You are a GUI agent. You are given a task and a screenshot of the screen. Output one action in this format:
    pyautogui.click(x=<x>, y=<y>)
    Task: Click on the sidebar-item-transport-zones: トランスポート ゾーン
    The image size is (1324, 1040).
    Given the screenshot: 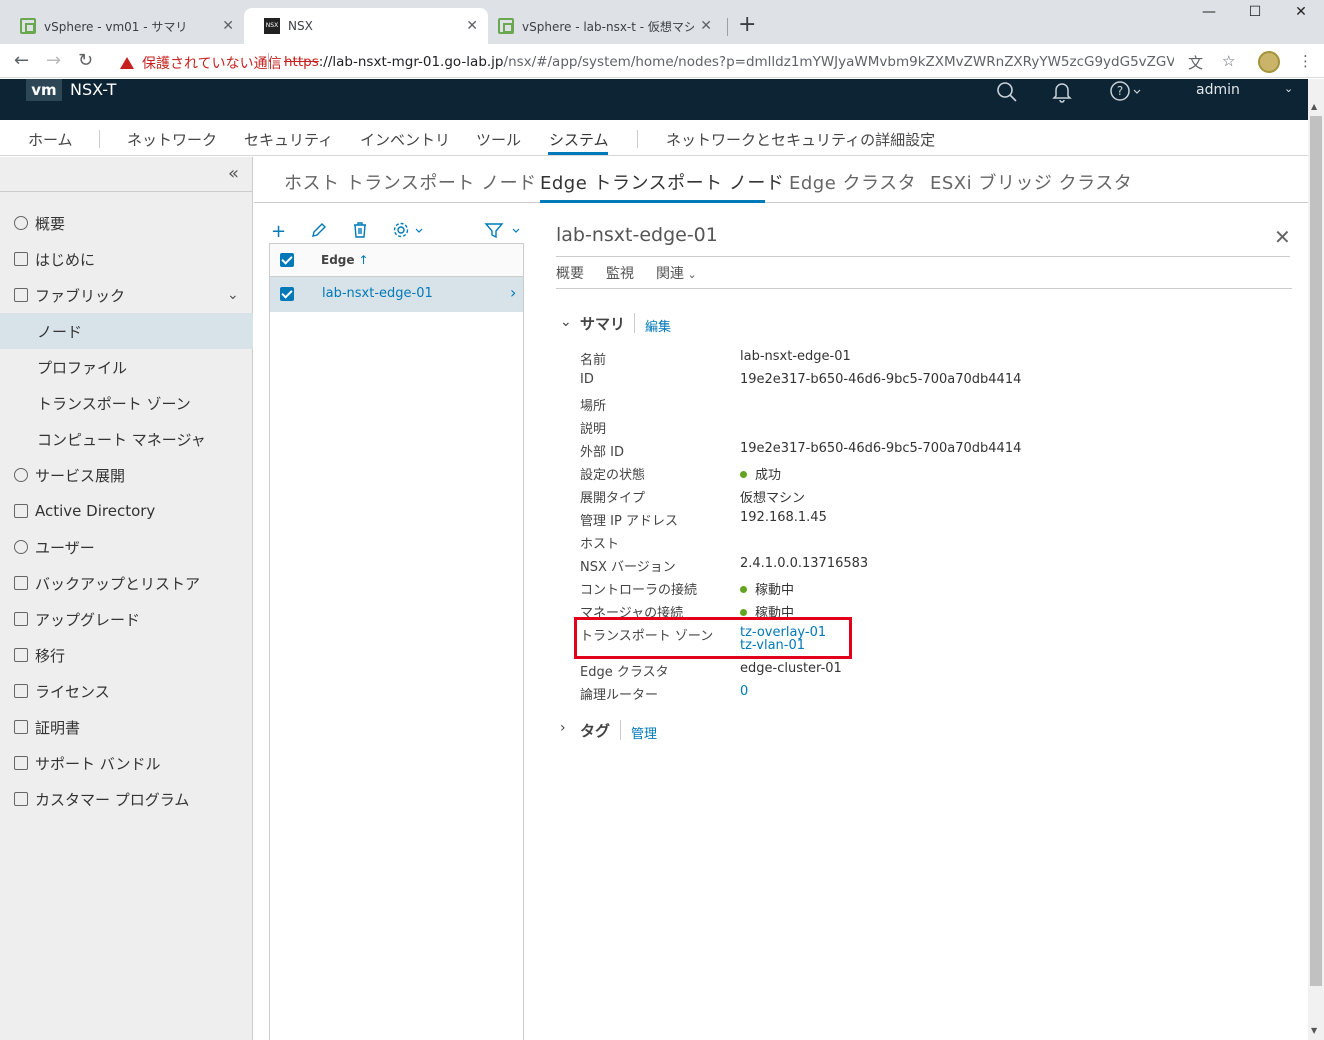 What is the action you would take?
    pyautogui.click(x=126, y=403)
    